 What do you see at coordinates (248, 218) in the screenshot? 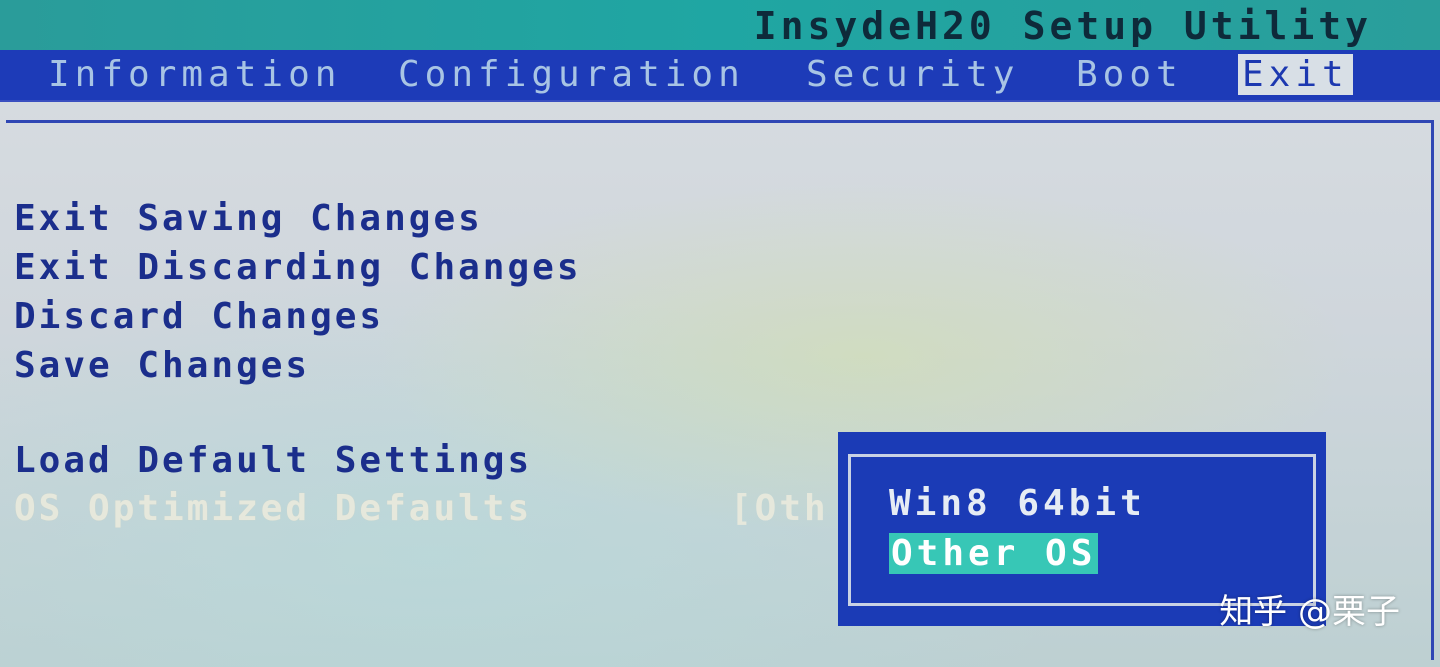
I see `exit-saving-changes: Exit Saving Changes` at bounding box center [248, 218].